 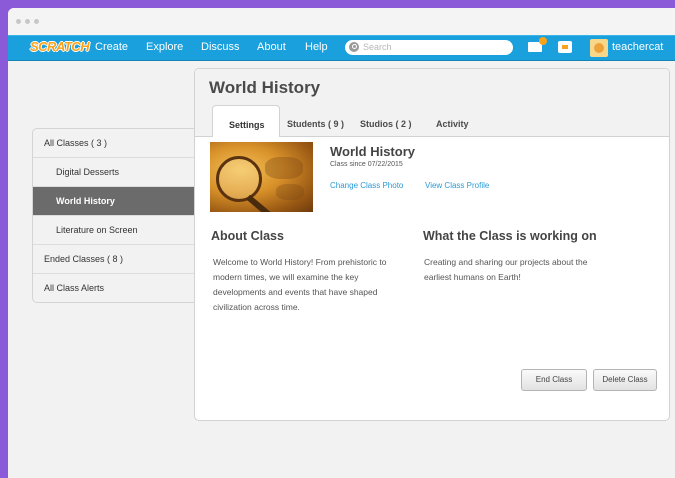 I want to click on window-minimize-dot, so click(x=27, y=21).